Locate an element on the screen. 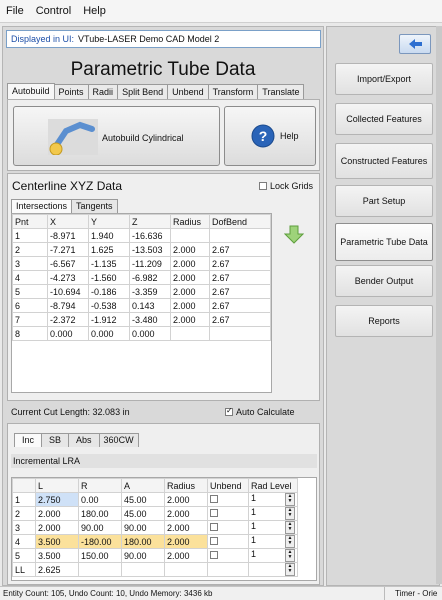  import-export-button: Import/Export is located at coordinates (384, 79).